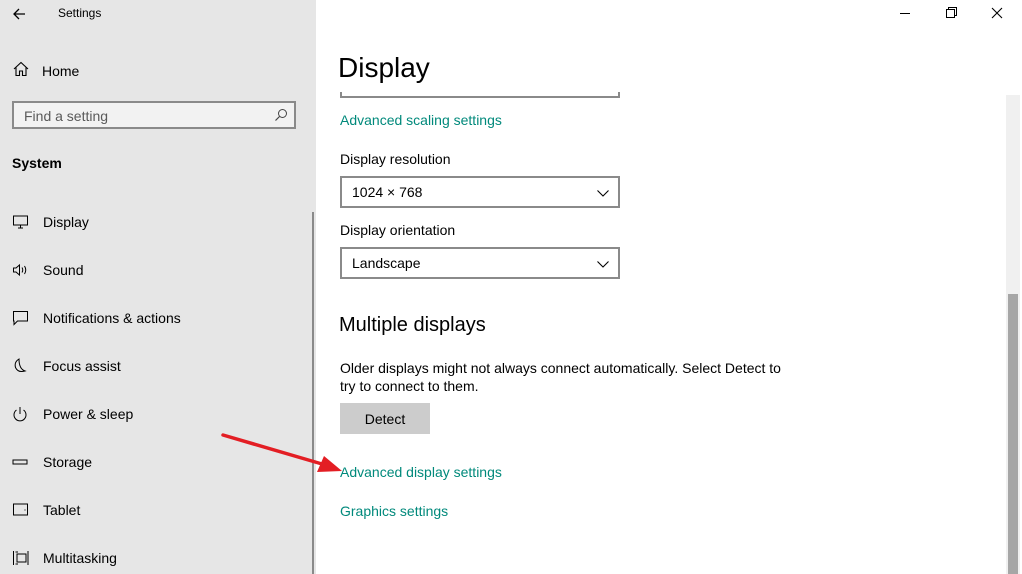 The width and height of the screenshot is (1022, 574). What do you see at coordinates (22, 462) in the screenshot?
I see `storage-icon` at bounding box center [22, 462].